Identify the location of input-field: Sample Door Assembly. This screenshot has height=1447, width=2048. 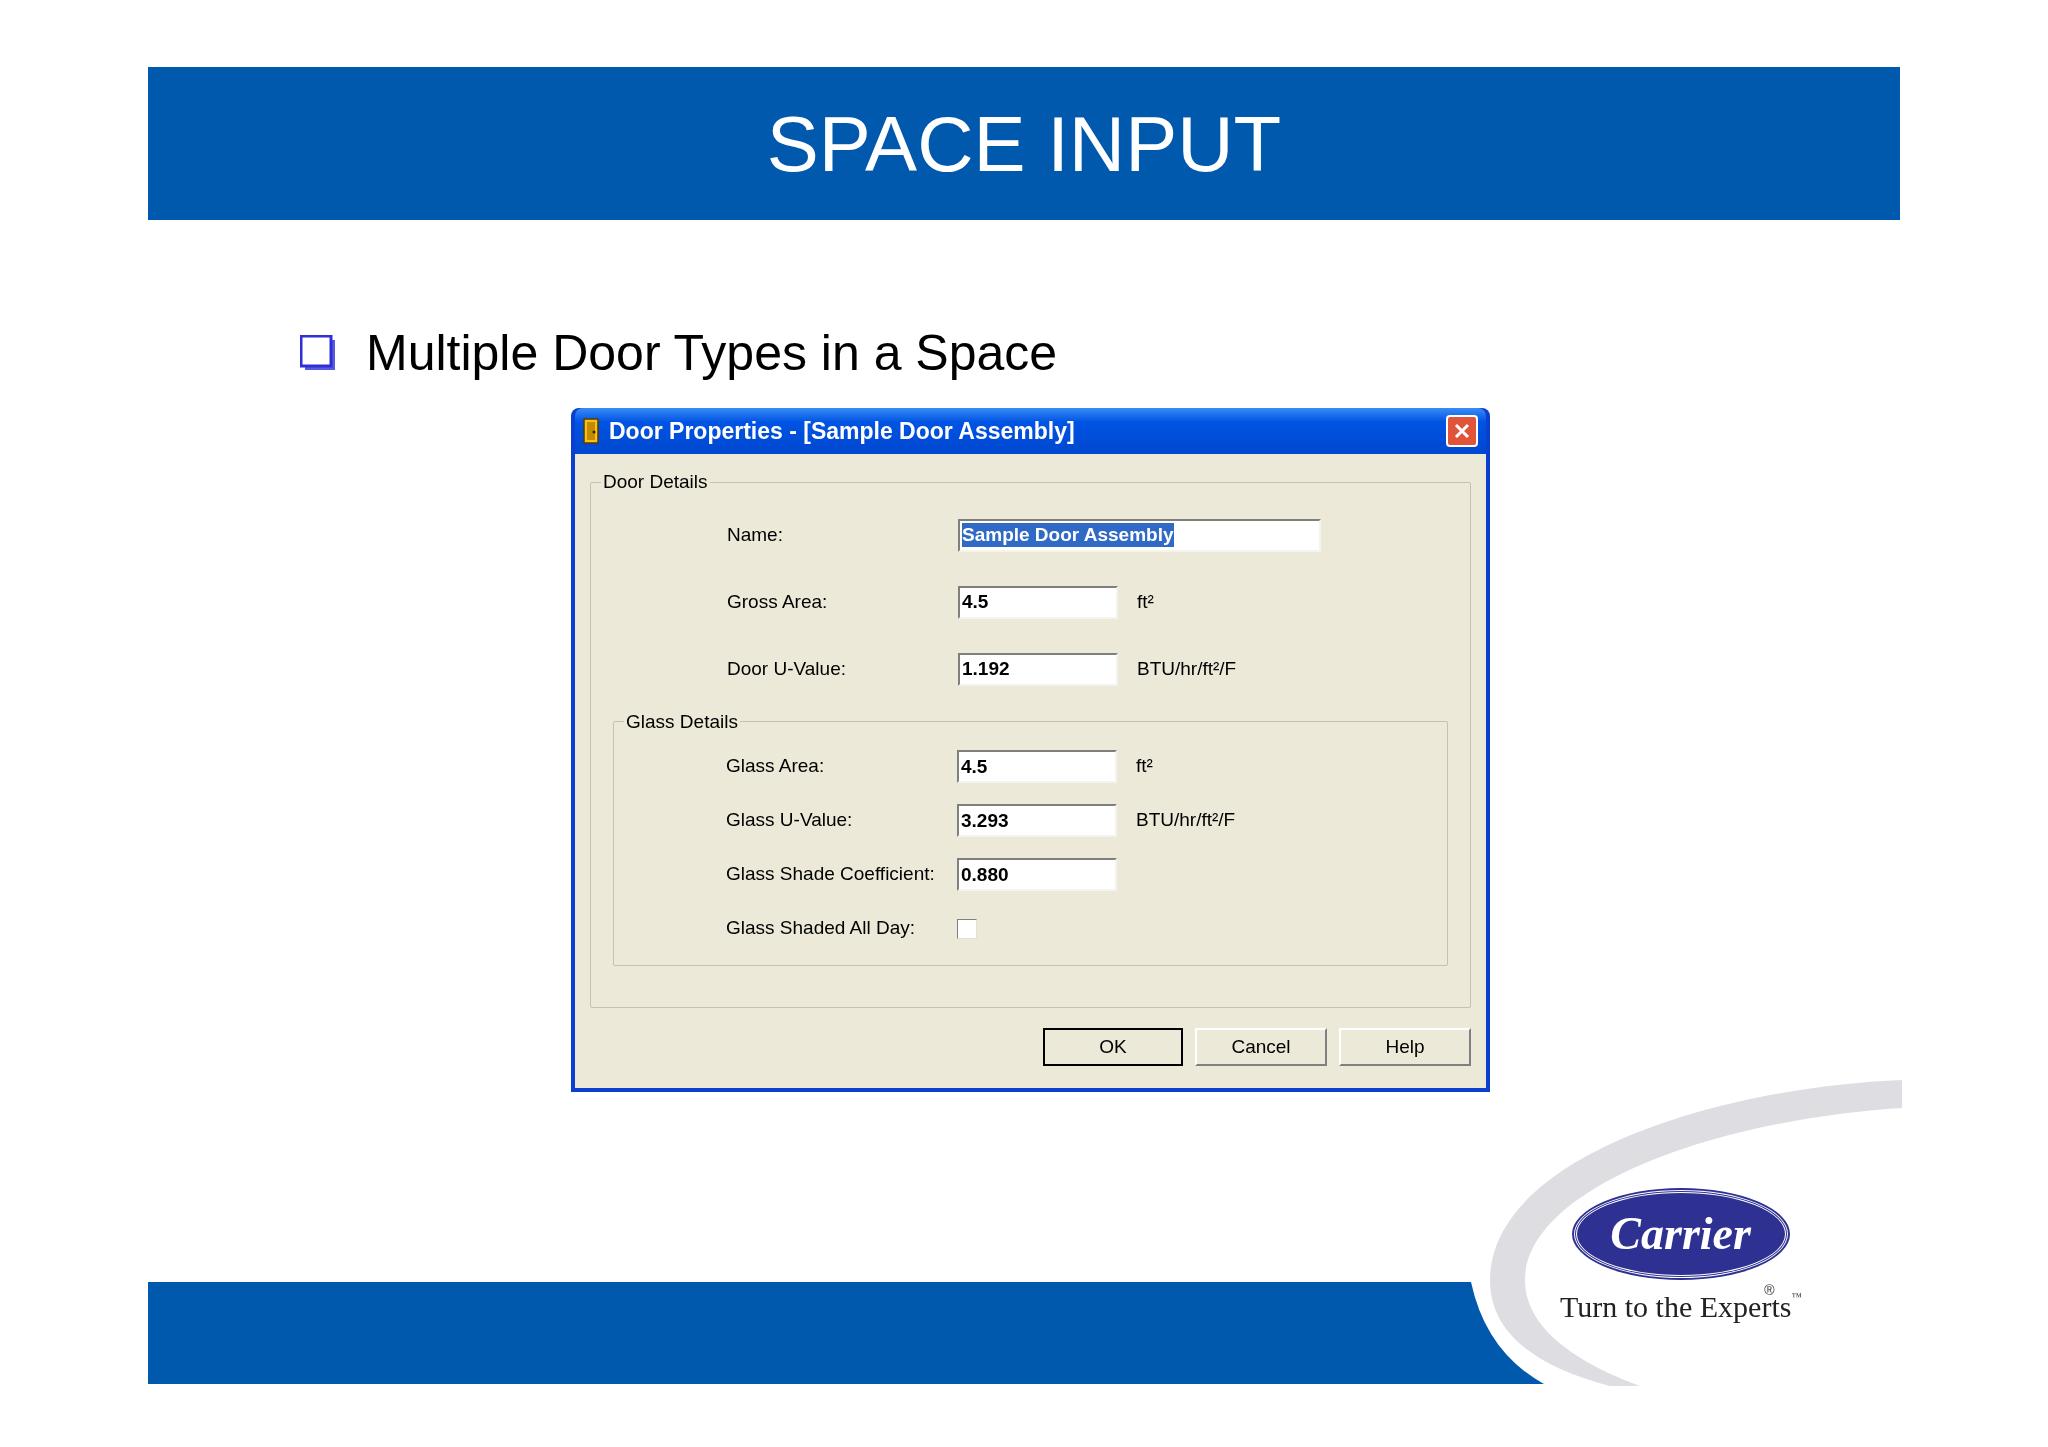
(1139, 535).